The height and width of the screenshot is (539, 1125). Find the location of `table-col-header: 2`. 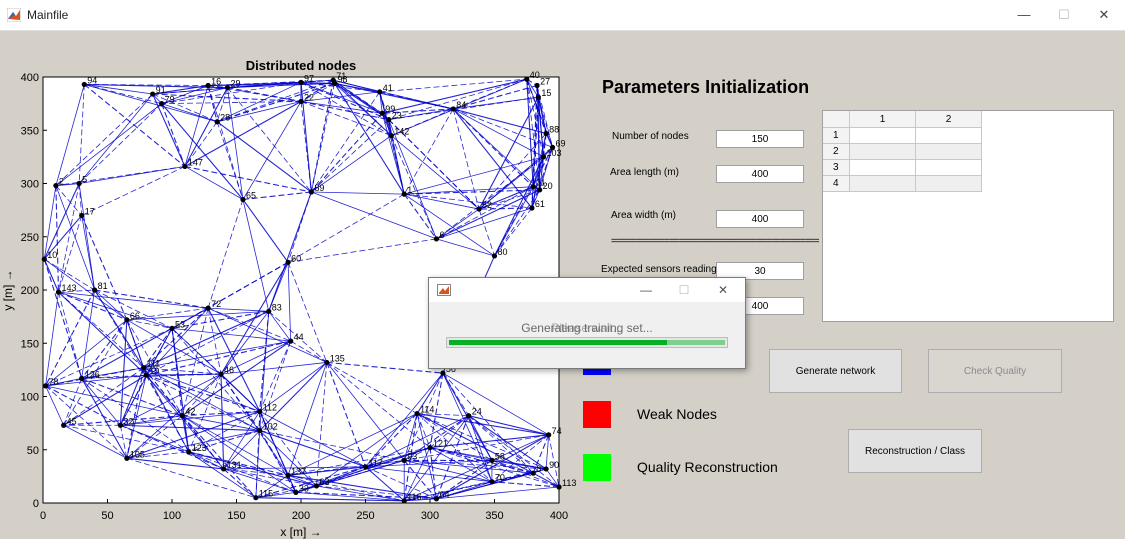

table-col-header: 2 is located at coordinates (949, 119).